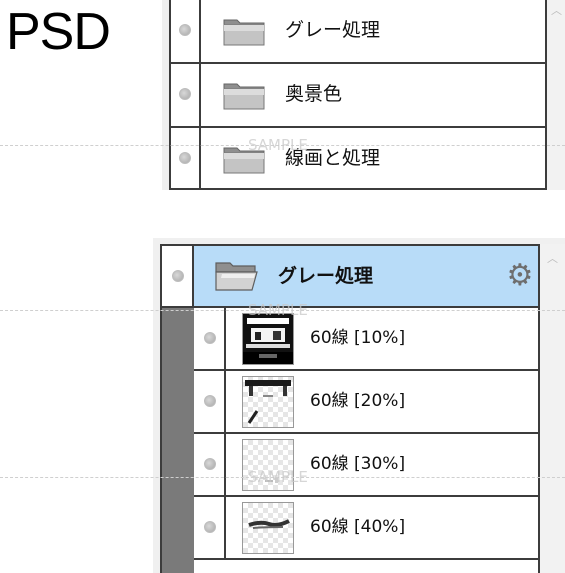 This screenshot has width=565, height=573. I want to click on folder-name: 奥景色, so click(314, 94).